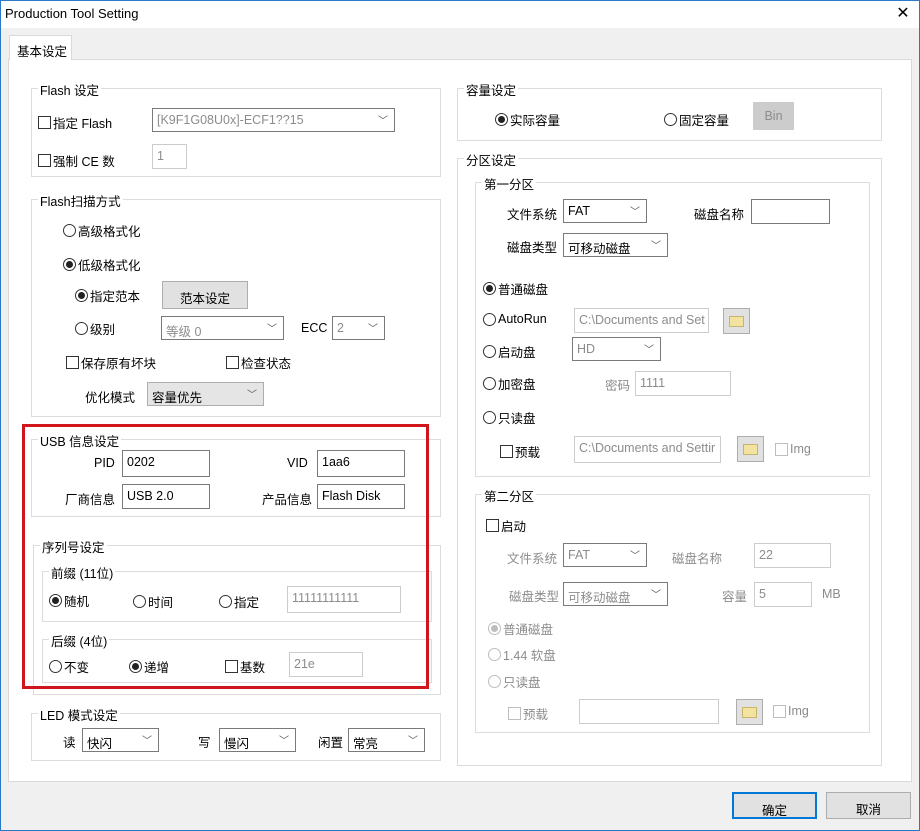  Describe the element at coordinates (107, 295) in the screenshot. I see `specify-template-radio: 指定范本` at that location.